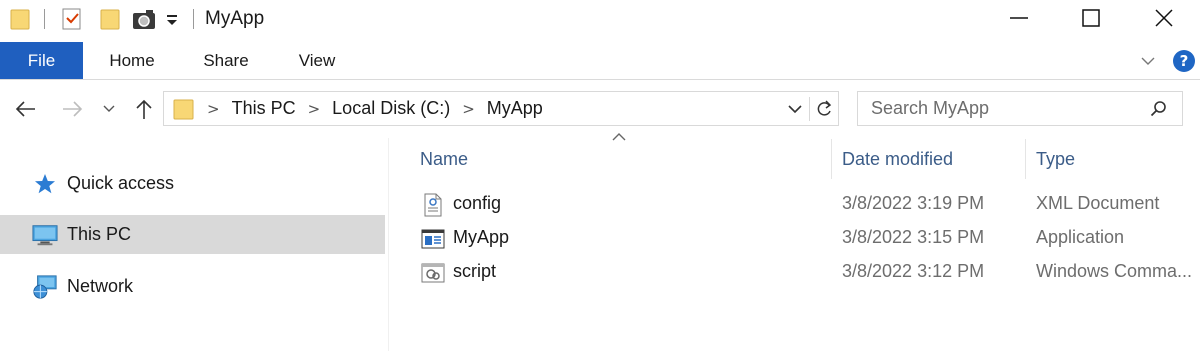  I want to click on tab-share: Share, so click(226, 60).